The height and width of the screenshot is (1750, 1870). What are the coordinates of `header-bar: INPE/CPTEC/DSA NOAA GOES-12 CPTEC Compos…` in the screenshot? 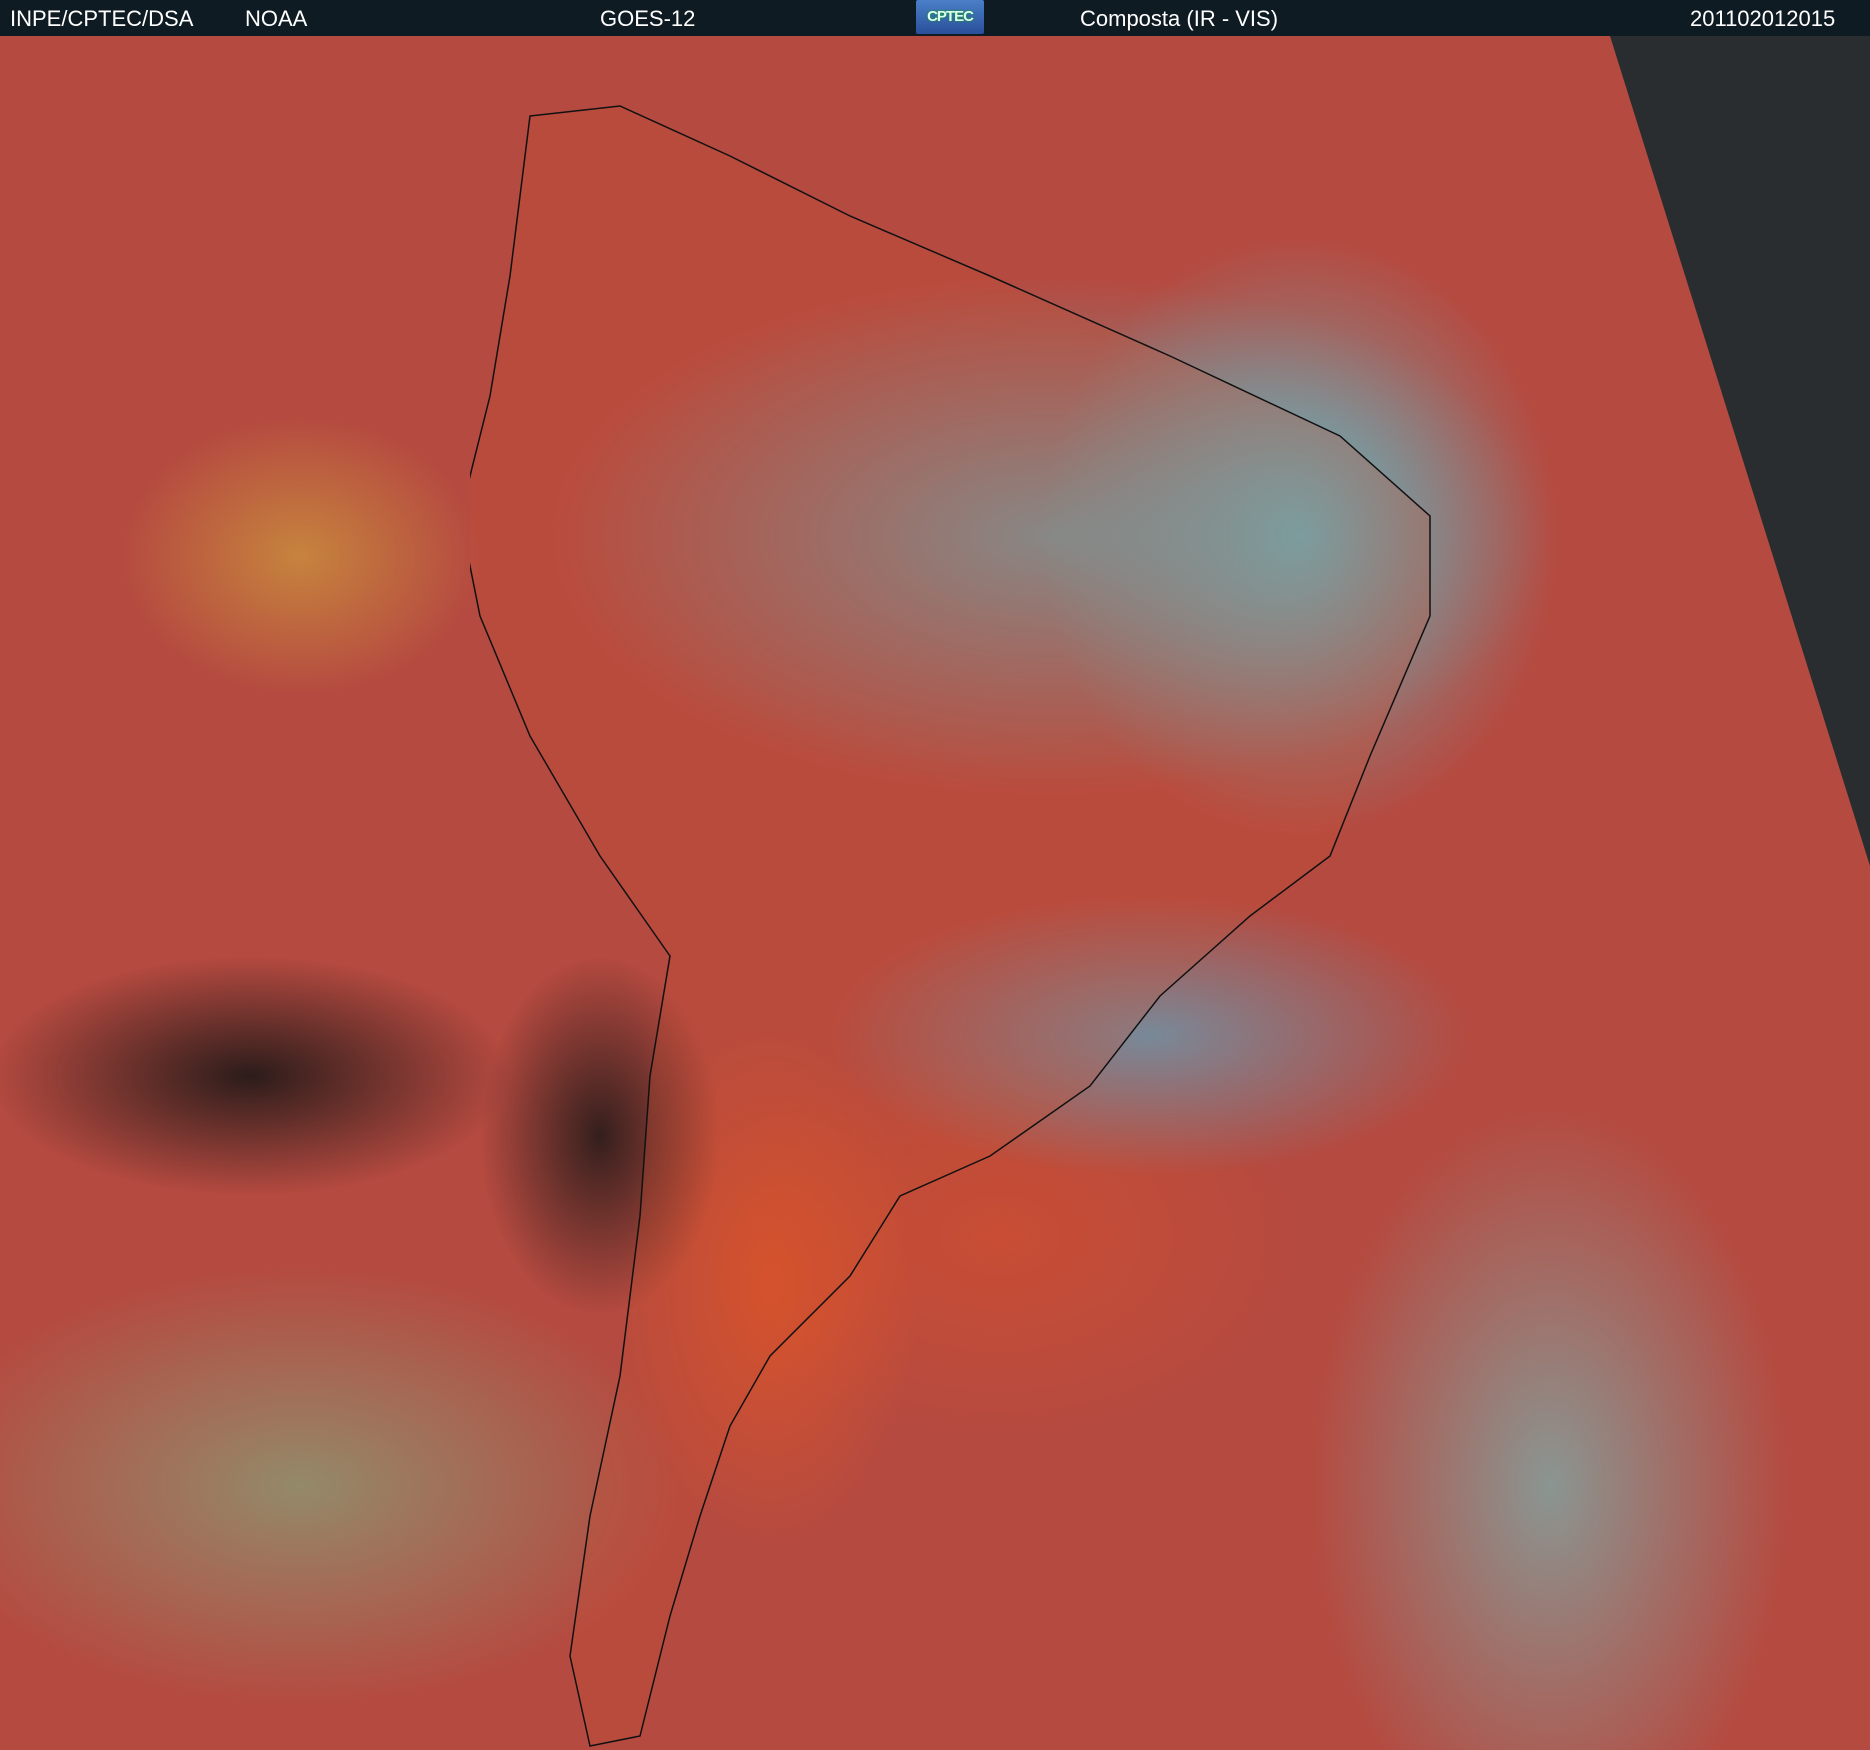 It's located at (935, 18).